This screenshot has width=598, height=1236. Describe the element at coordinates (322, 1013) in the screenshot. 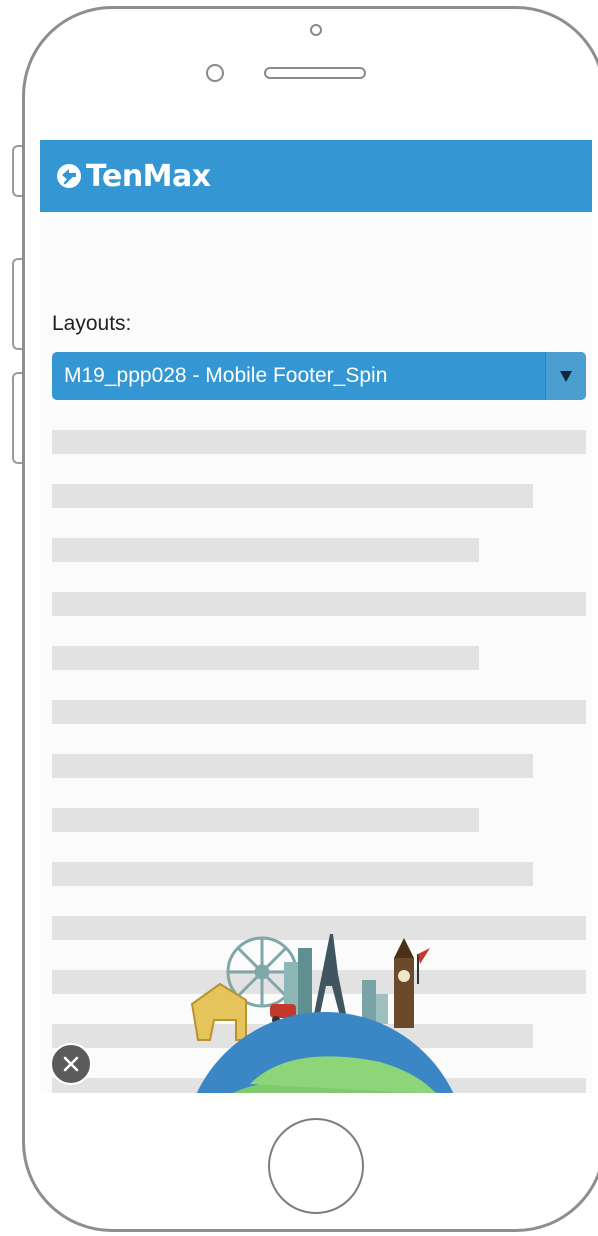

I see `travel-globe-landmarks-illustration` at that location.